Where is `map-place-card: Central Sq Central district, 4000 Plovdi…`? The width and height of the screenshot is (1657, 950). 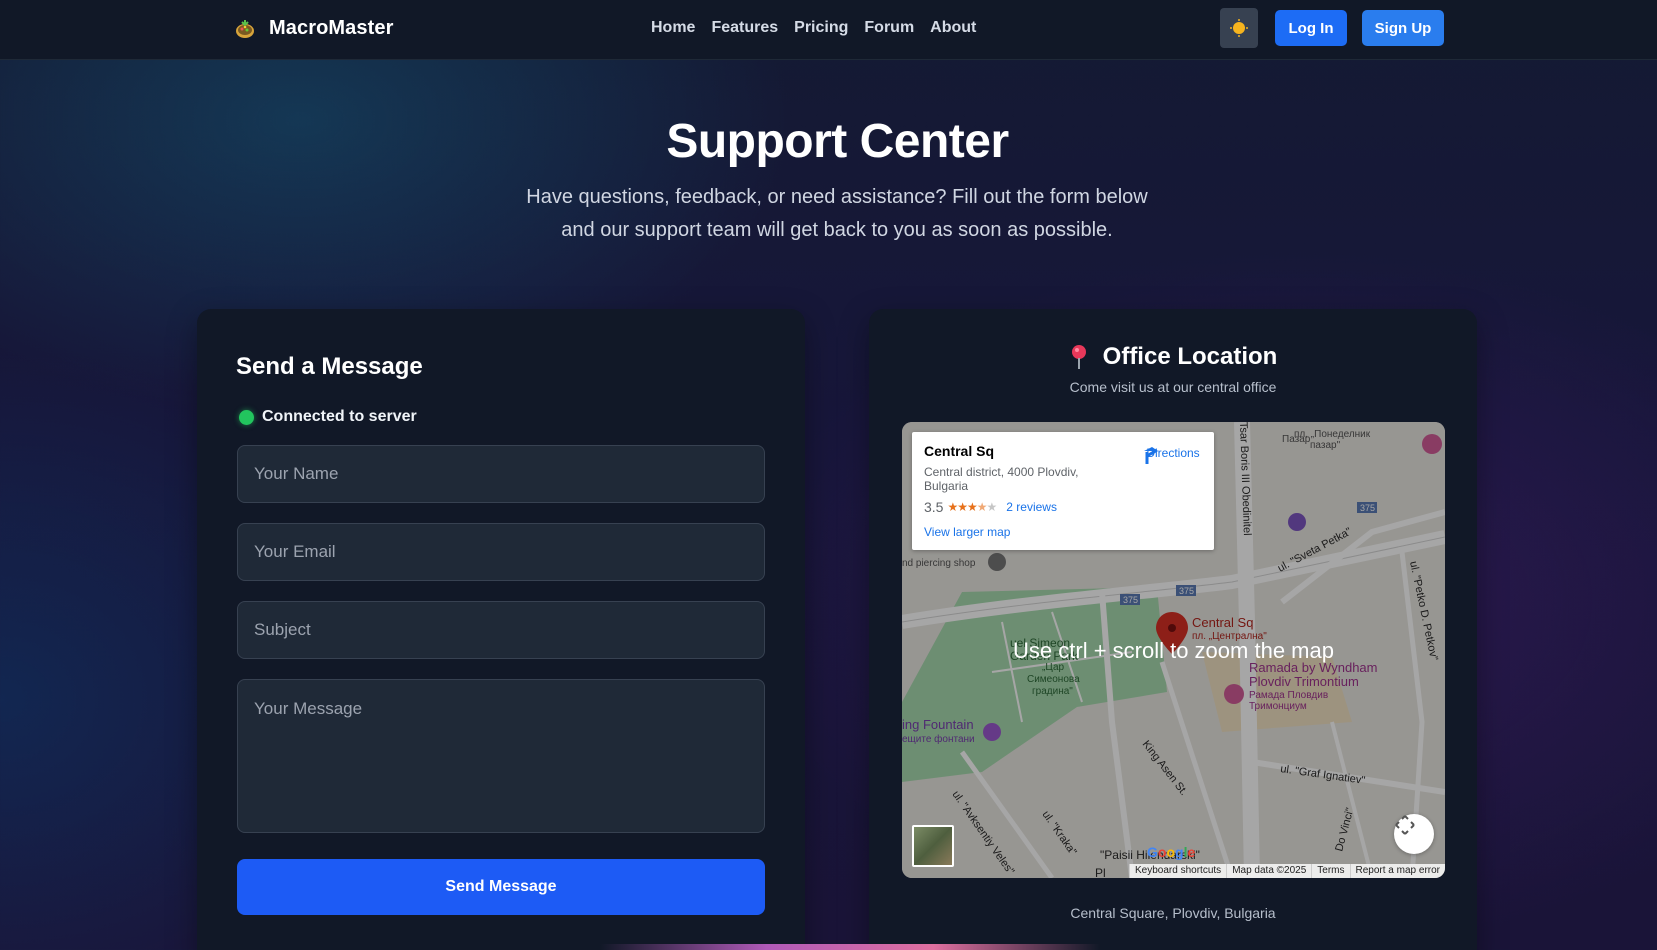 map-place-card: Central Sq Central district, 4000 Plovdi… is located at coordinates (1063, 491).